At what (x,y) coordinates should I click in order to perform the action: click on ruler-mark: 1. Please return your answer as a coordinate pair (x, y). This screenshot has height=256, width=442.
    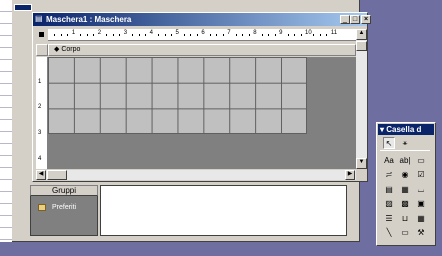
    Looking at the image, I should click on (73, 33).